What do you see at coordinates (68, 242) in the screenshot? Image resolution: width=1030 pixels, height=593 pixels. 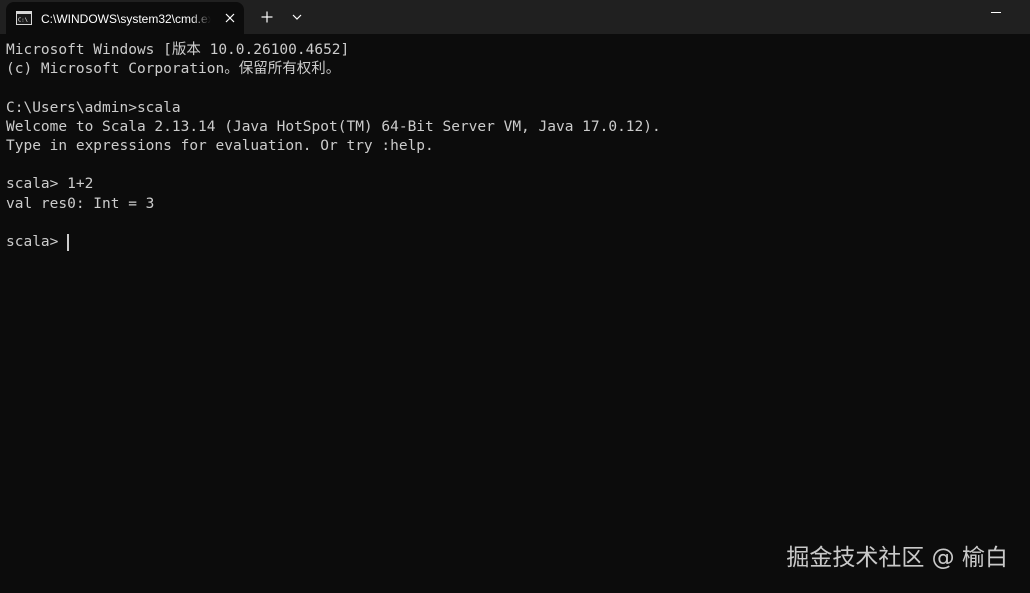 I see `text-cursor` at bounding box center [68, 242].